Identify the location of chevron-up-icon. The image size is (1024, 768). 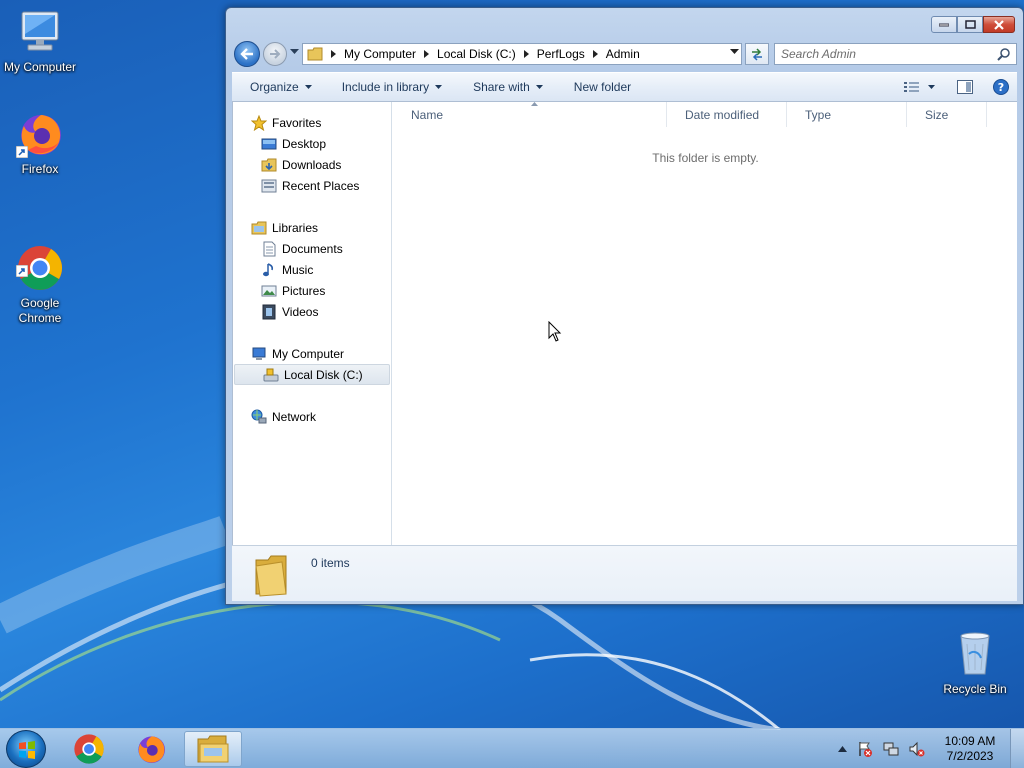
(842, 749).